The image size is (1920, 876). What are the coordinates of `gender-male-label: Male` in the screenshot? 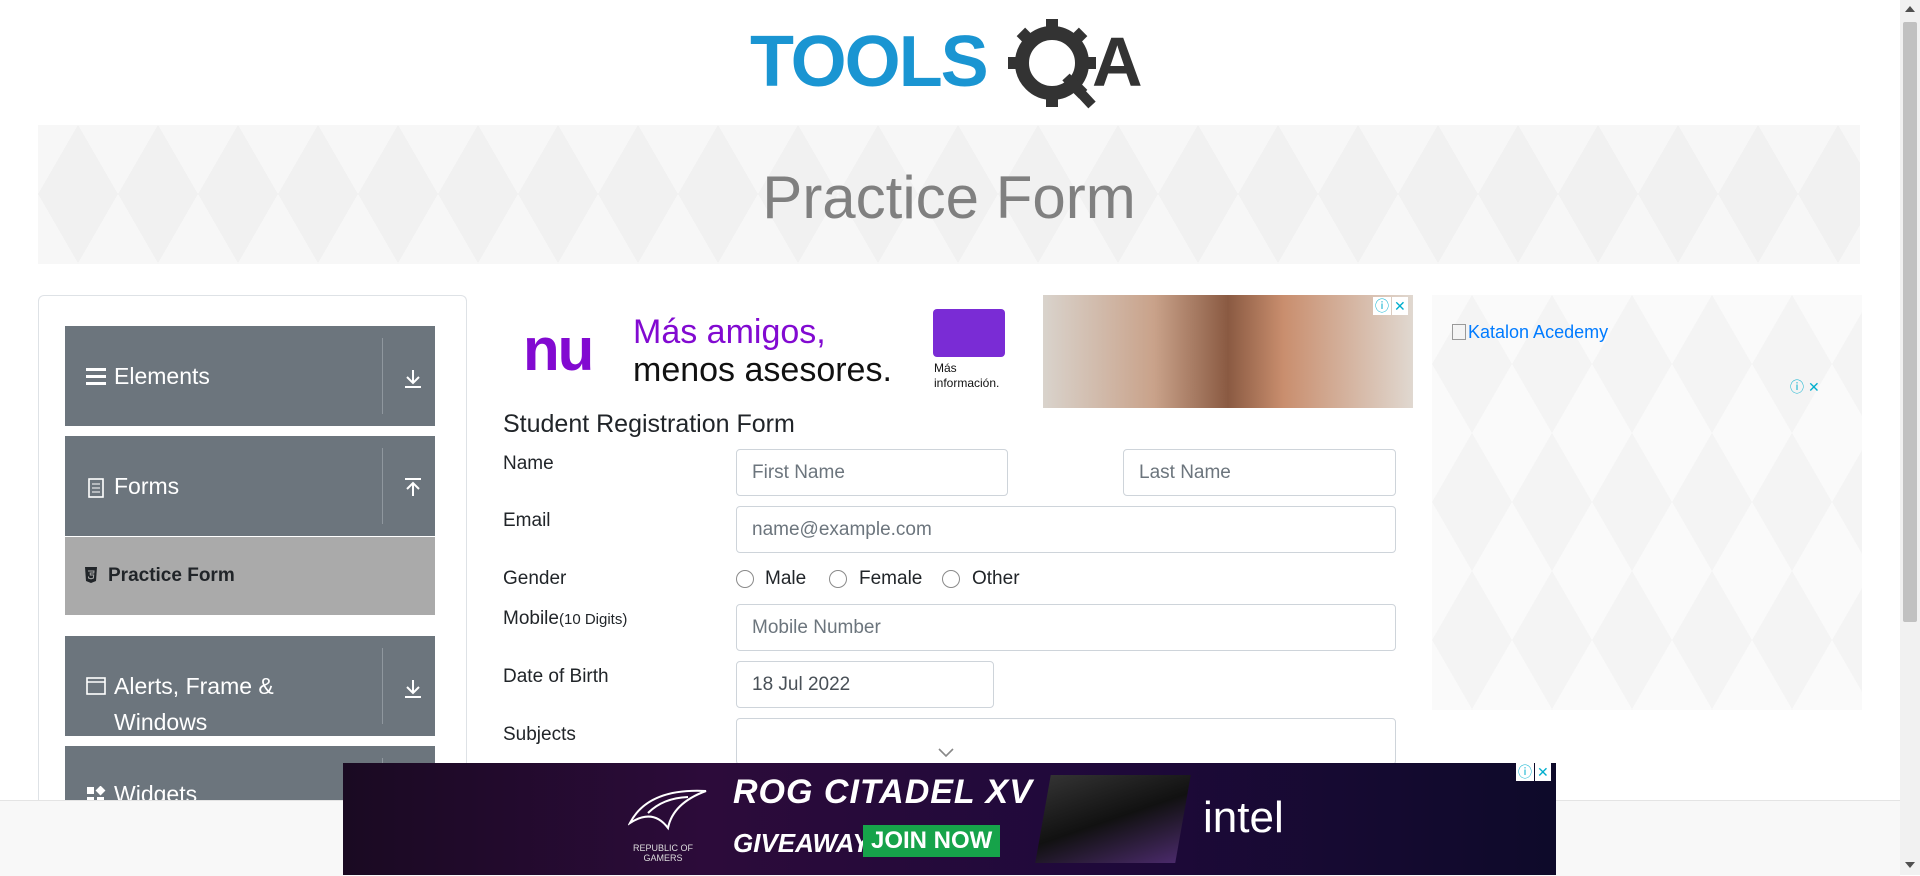 It's located at (785, 579).